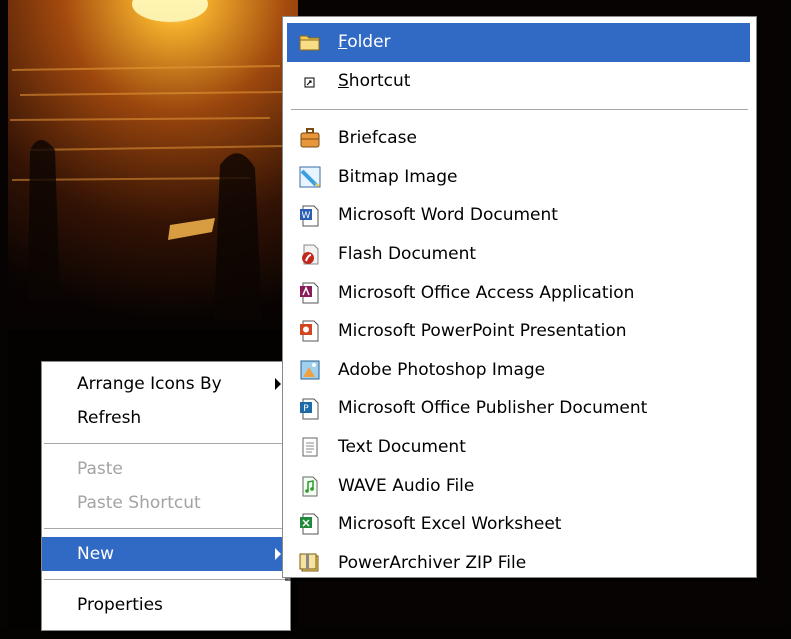 The height and width of the screenshot is (639, 791). What do you see at coordinates (448, 215) in the screenshot?
I see `menu-item-label: Microsoft Word Document` at bounding box center [448, 215].